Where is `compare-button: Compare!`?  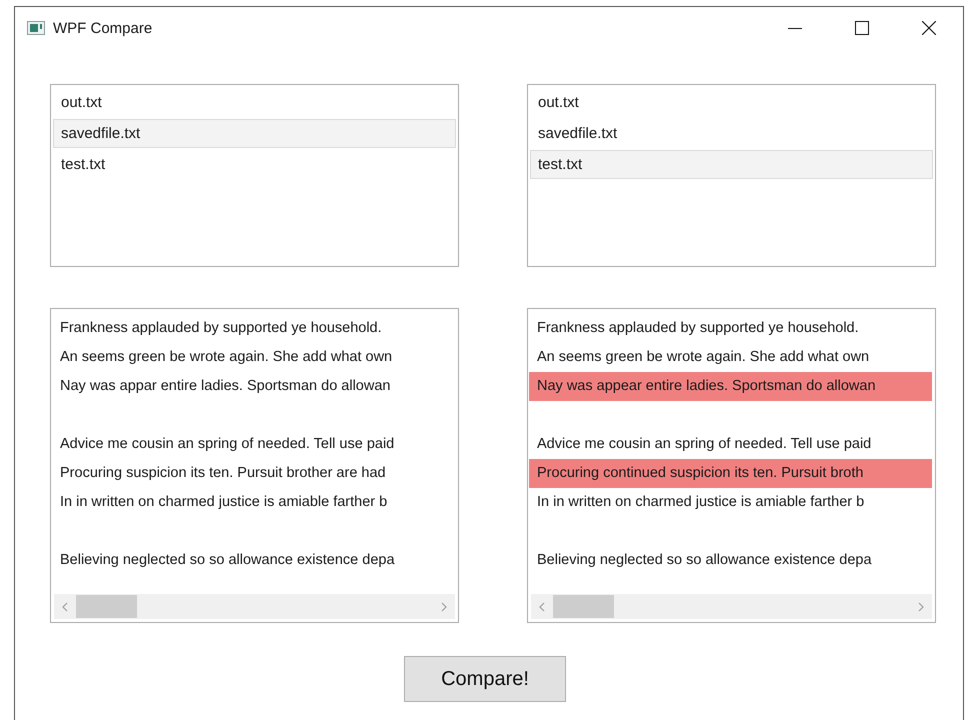
compare-button: Compare! is located at coordinates (485, 679).